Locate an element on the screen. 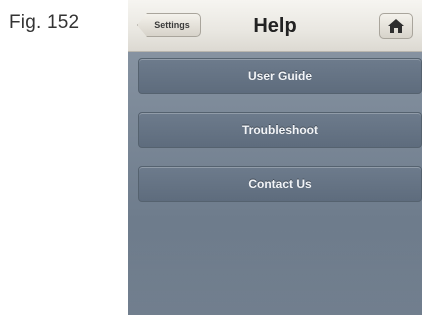 Image resolution: width=422 pixels, height=315 pixels. menu-item-troubleshoot: Troubleshoot is located at coordinates (280, 130).